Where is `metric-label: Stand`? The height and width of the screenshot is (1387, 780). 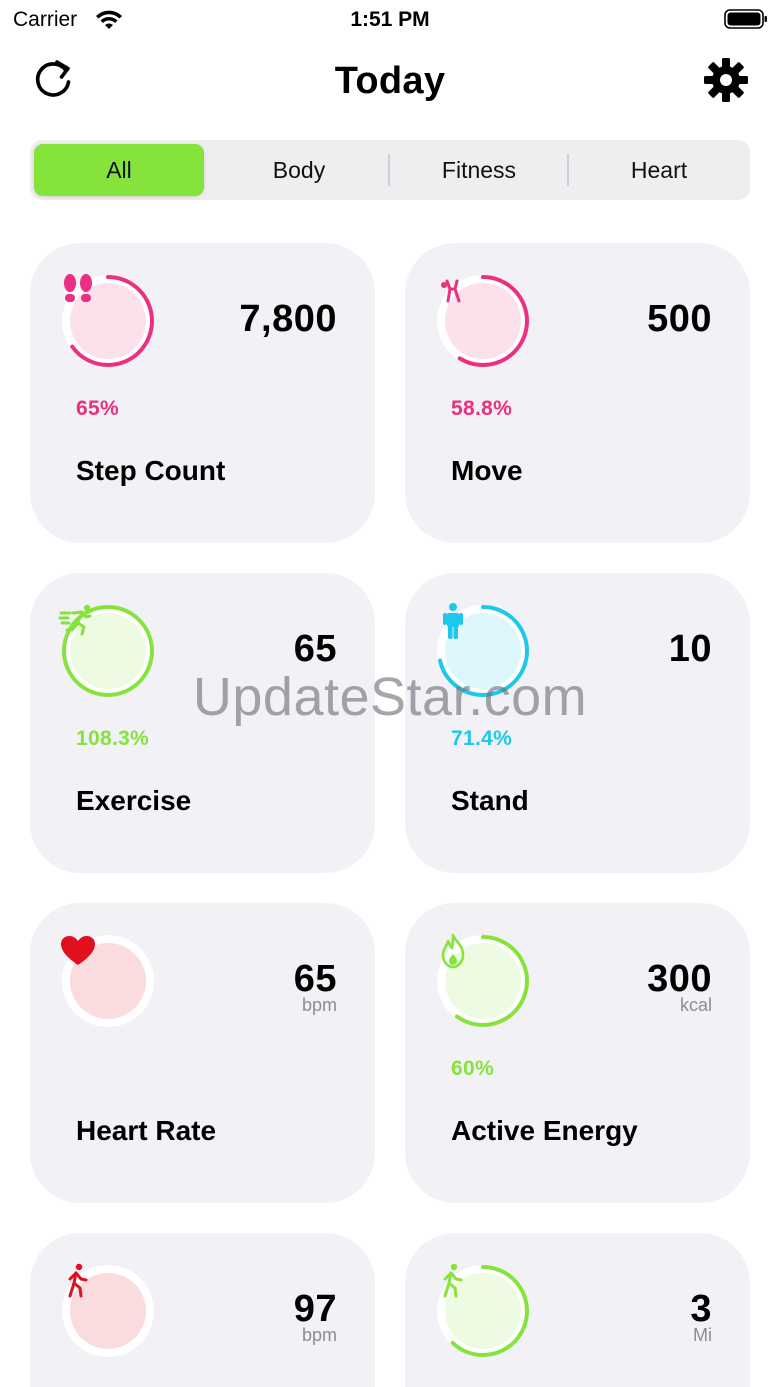 metric-label: Stand is located at coordinates (490, 800).